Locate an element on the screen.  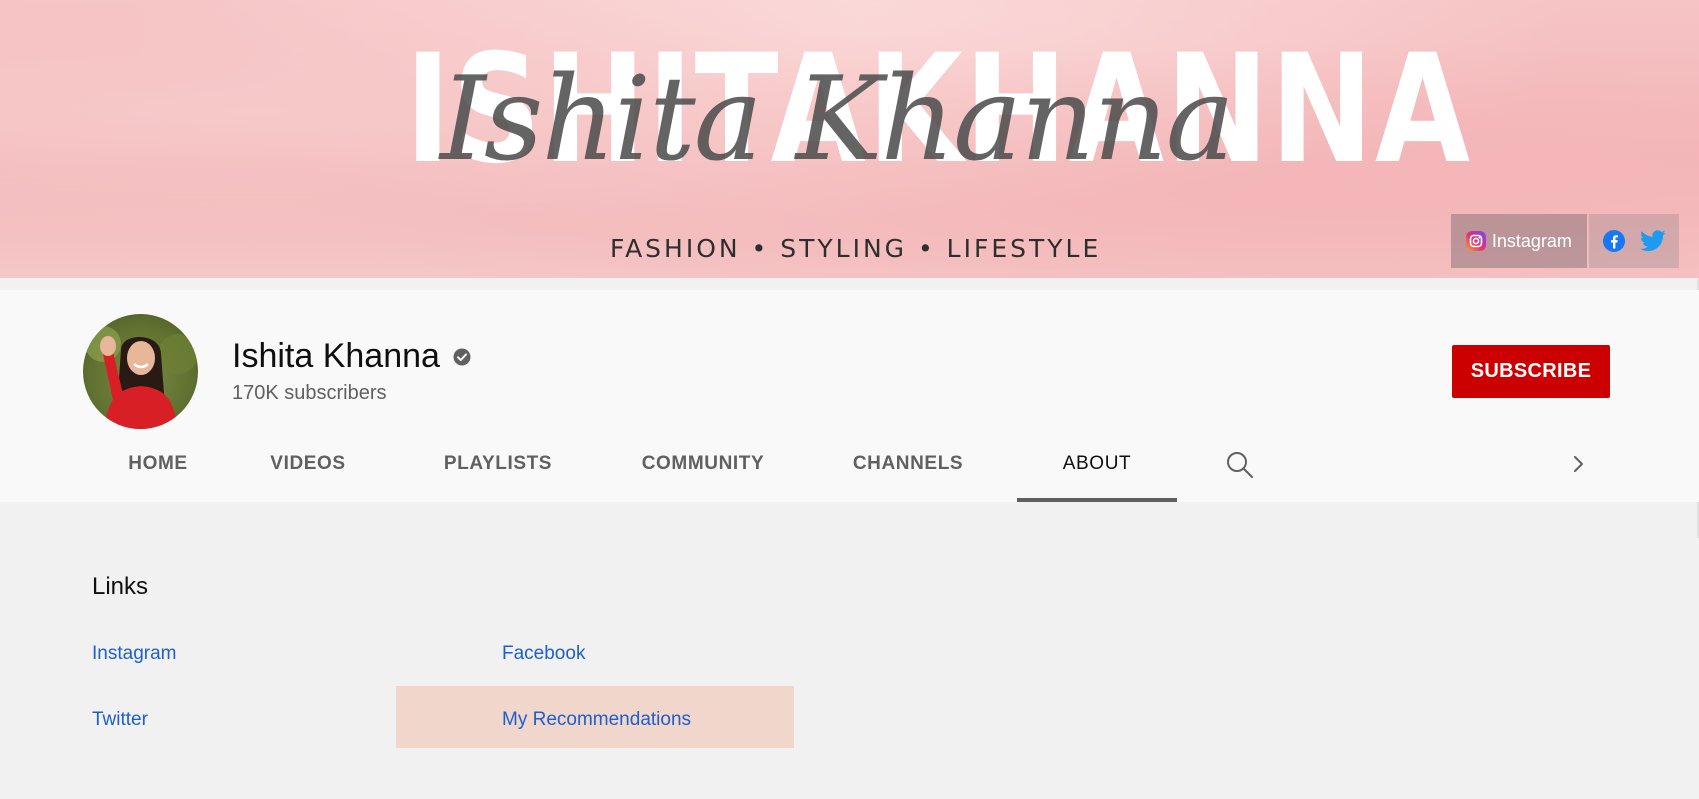
banner-link-icons is located at coordinates (1633, 241).